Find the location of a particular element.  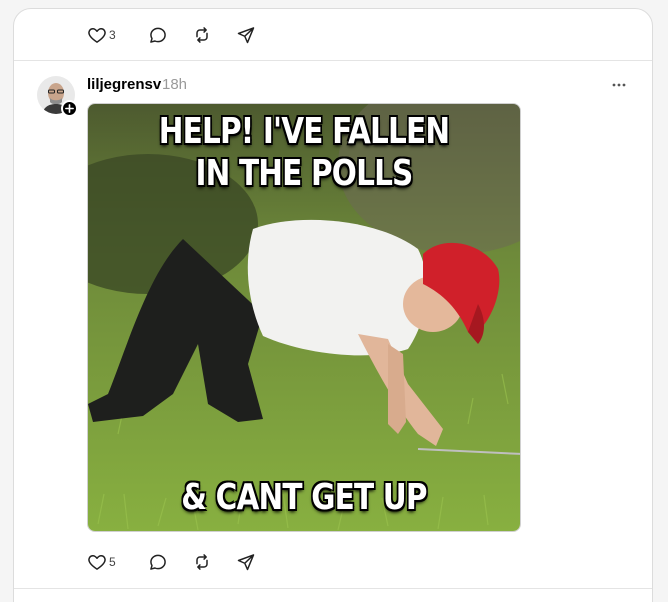

username: liljegrensv is located at coordinates (124, 84).